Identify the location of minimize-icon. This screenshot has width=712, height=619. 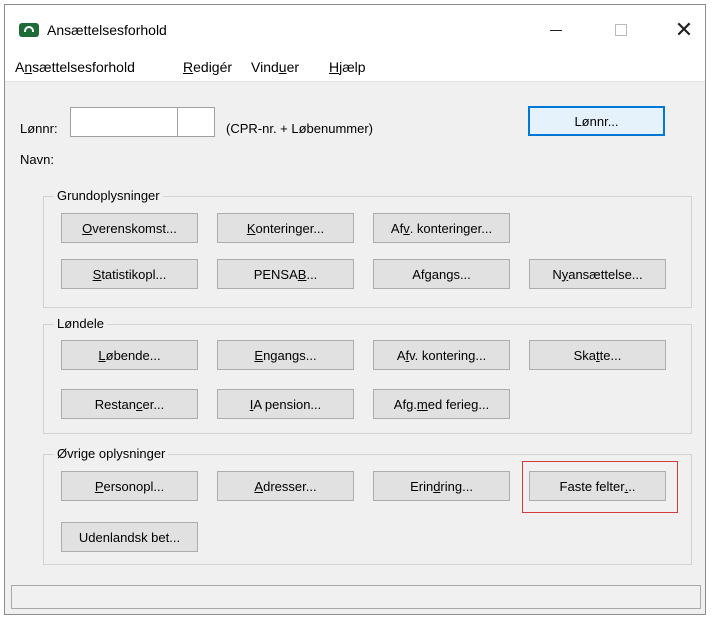
(556, 30).